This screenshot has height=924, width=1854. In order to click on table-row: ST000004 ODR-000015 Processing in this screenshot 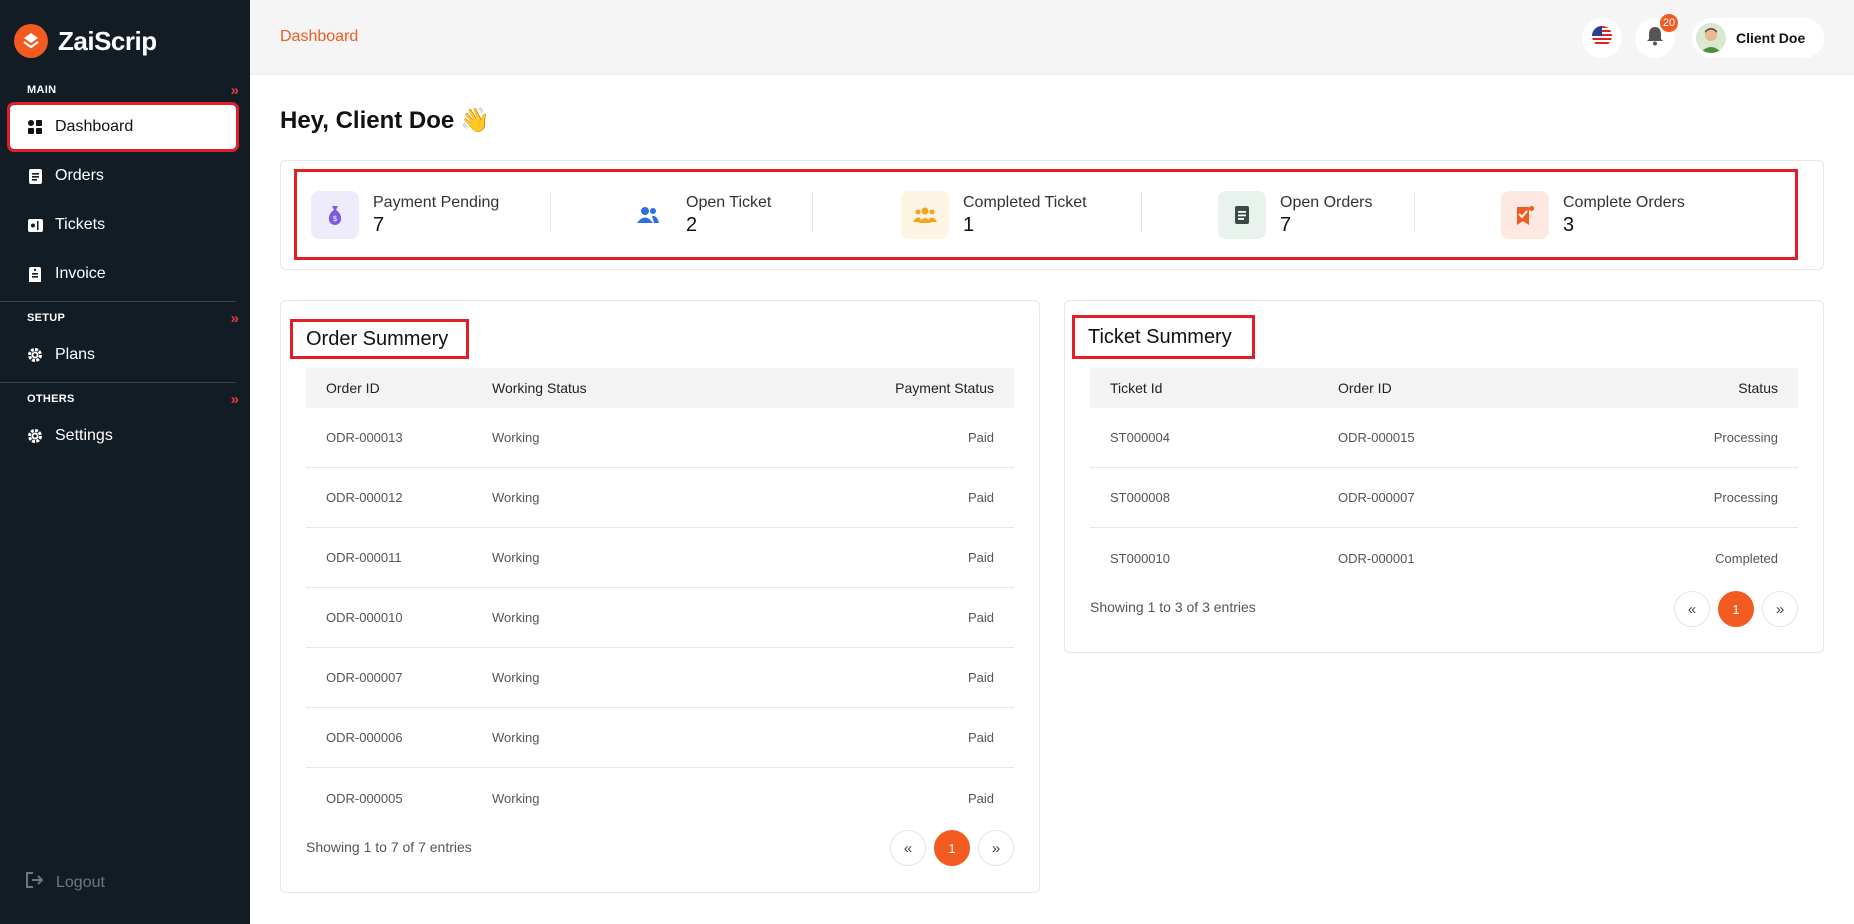, I will do `click(1444, 438)`.